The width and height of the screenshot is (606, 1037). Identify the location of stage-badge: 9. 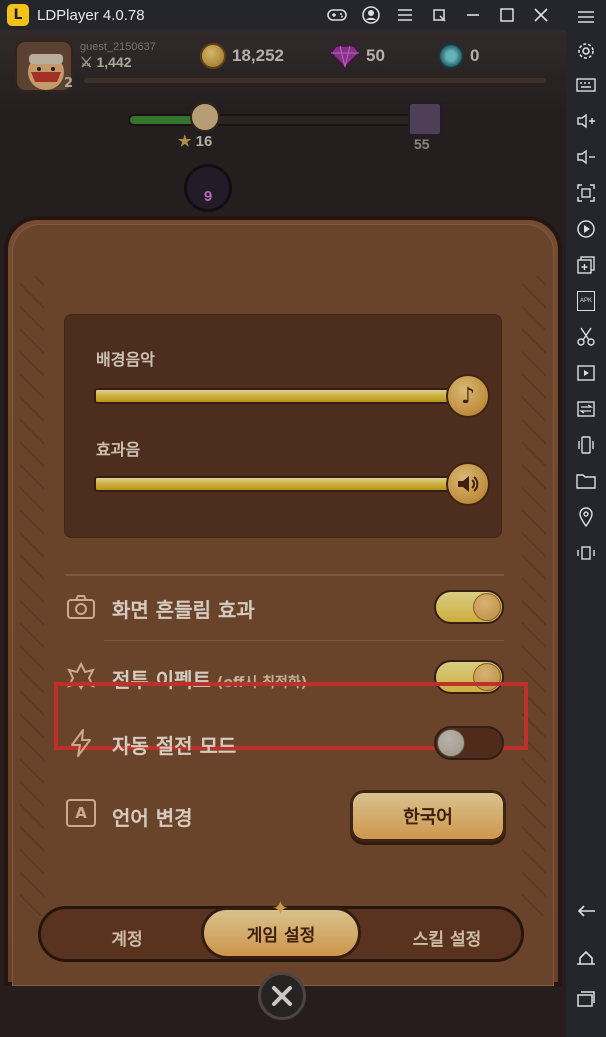
(208, 188).